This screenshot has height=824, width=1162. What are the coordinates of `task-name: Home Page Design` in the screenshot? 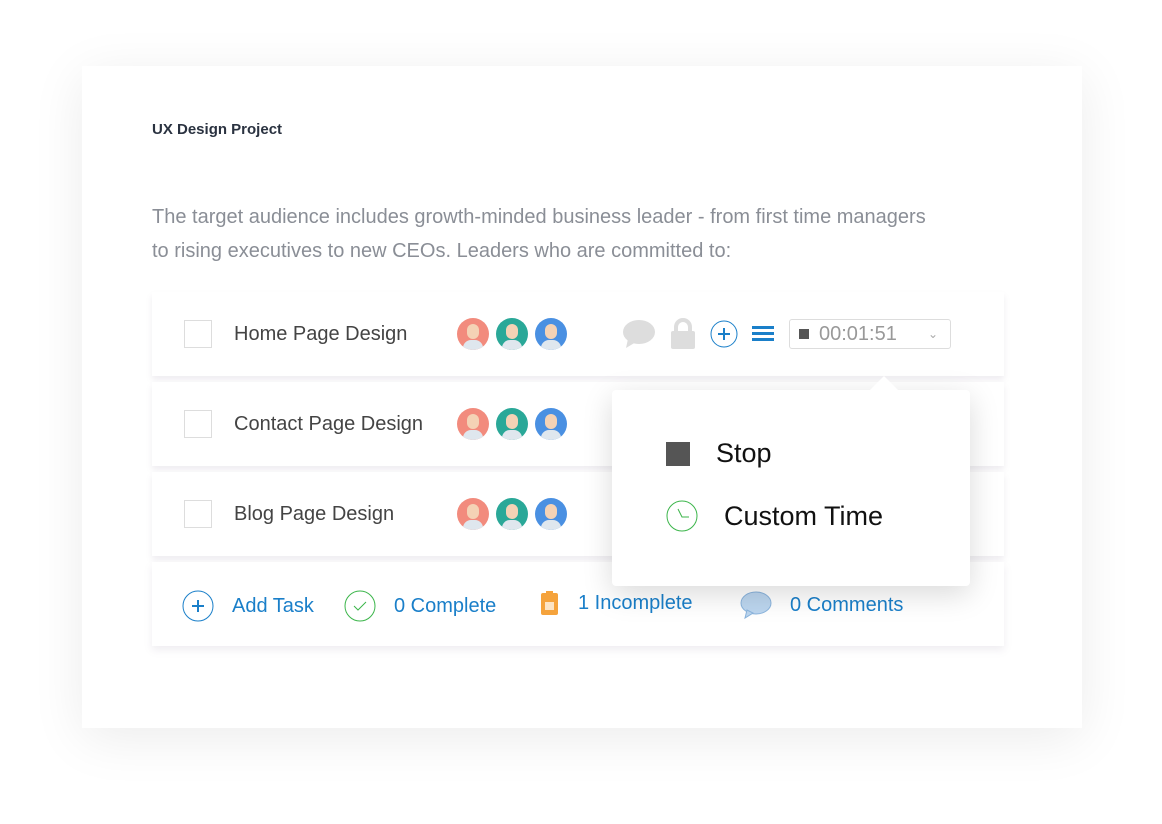 It's located at (320, 334).